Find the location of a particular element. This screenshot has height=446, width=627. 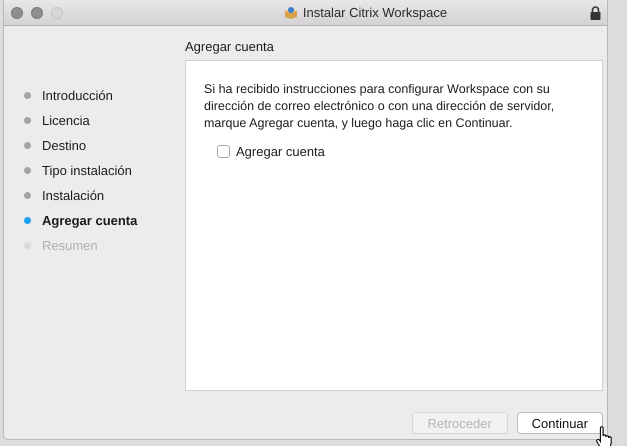

close-button is located at coordinates (17, 12).